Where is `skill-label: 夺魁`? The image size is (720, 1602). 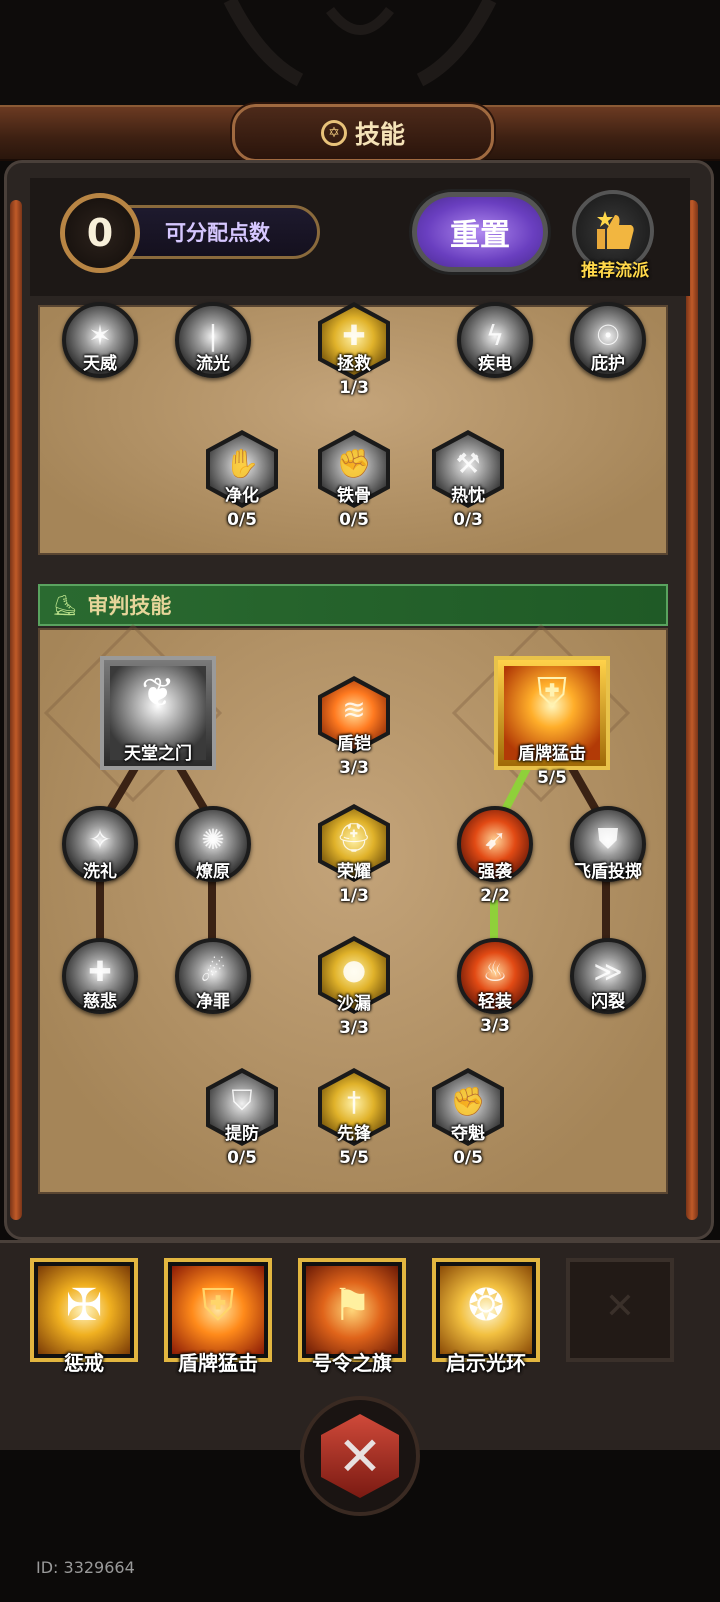 skill-label: 夺魁 is located at coordinates (468, 1134).